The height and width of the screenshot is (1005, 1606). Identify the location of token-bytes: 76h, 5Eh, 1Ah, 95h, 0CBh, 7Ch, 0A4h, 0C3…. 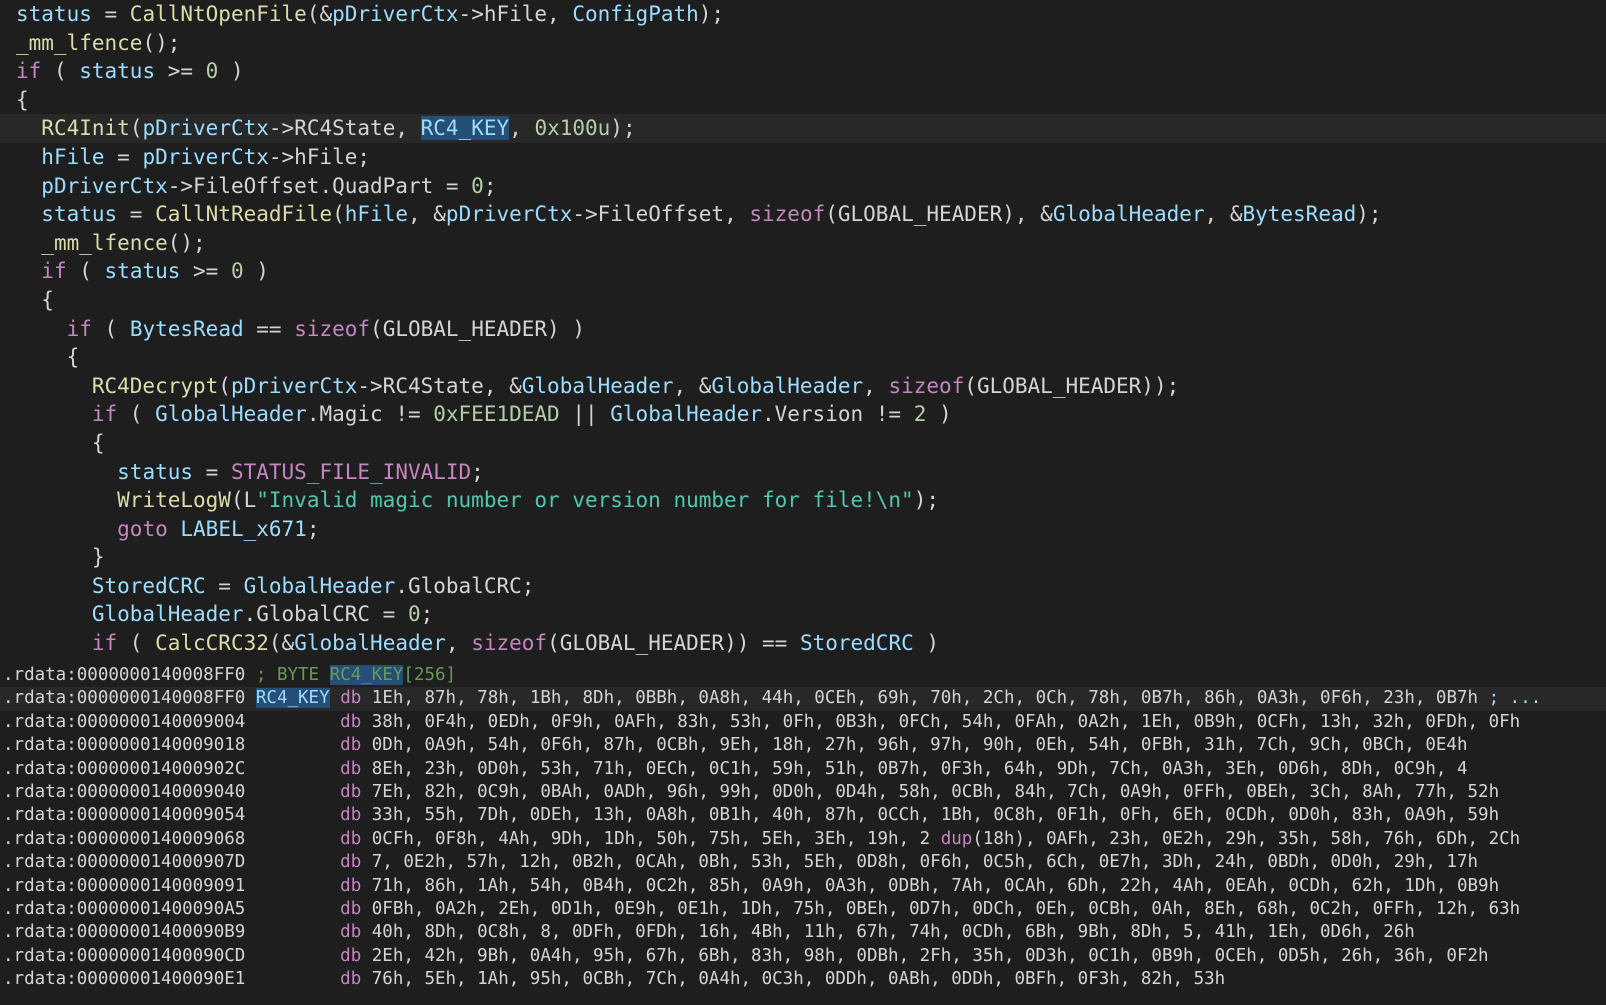
(793, 979).